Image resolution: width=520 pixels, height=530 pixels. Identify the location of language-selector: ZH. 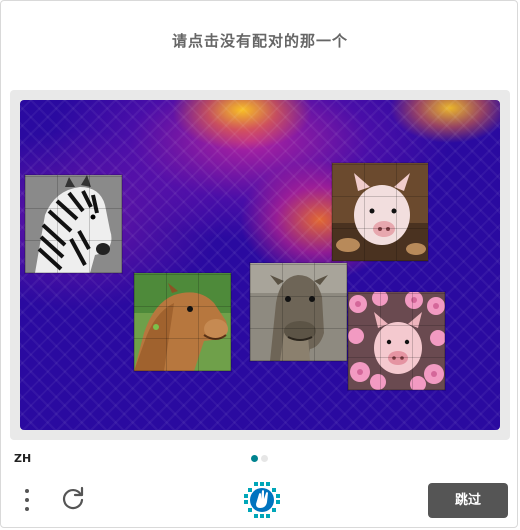
(22, 458).